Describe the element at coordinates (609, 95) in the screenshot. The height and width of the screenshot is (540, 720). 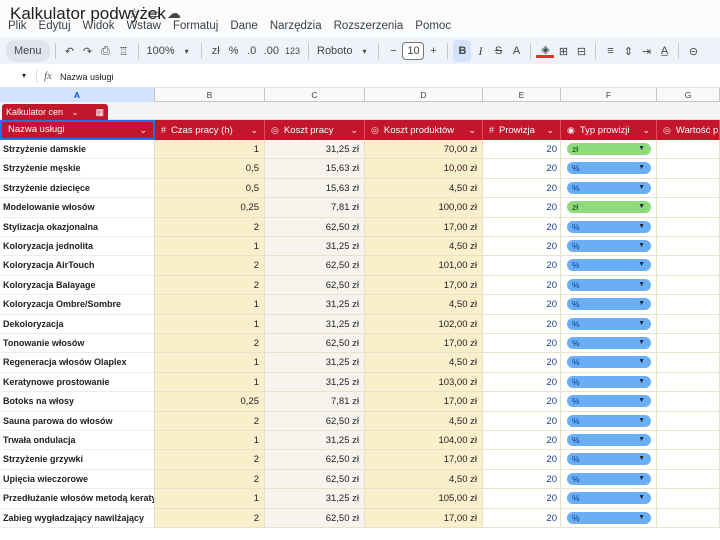
I see `column-header-f: F` at that location.